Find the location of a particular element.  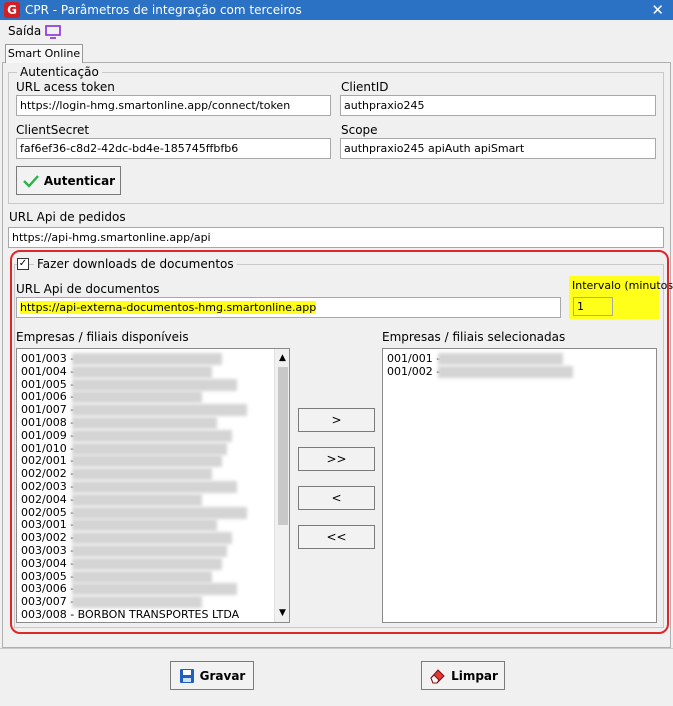

autenticar-button: Autenticar is located at coordinates (68, 180).